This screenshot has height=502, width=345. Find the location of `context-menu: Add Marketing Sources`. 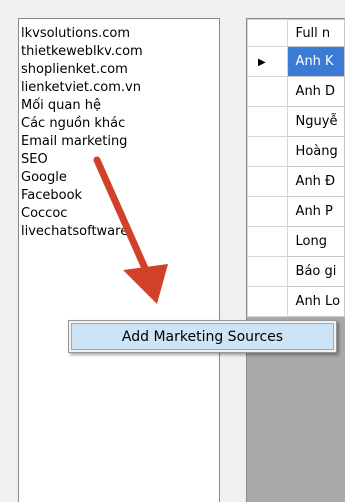

context-menu: Add Marketing Sources is located at coordinates (202, 336).